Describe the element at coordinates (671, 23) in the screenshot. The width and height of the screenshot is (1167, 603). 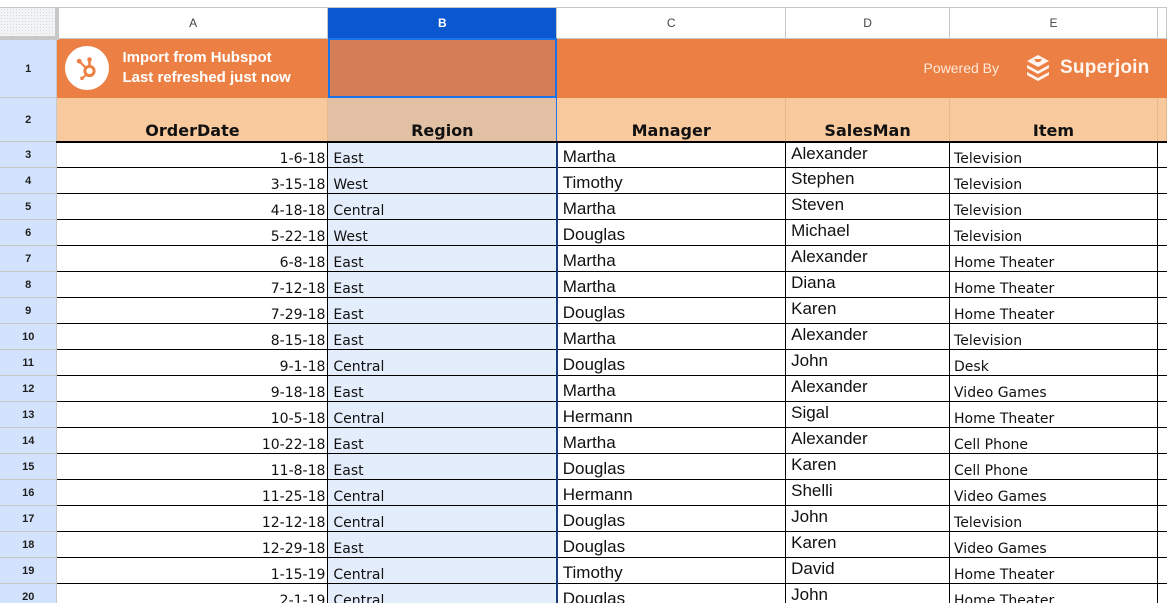
I see `column-header-c: C` at that location.